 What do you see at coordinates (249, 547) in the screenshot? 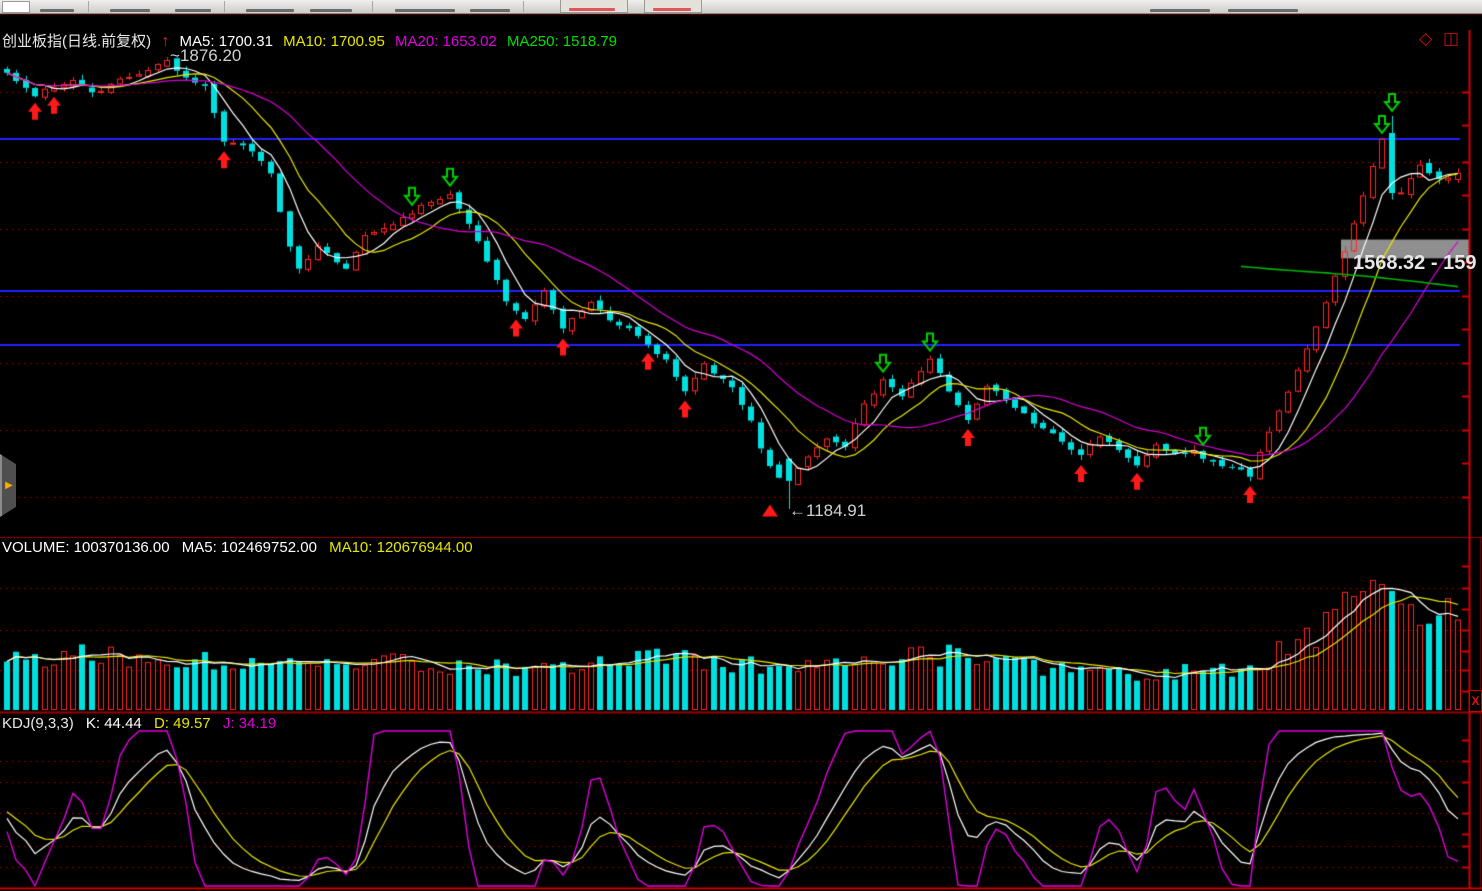
I see `volume-ma5-value: MA5: 102469752.00` at bounding box center [249, 547].